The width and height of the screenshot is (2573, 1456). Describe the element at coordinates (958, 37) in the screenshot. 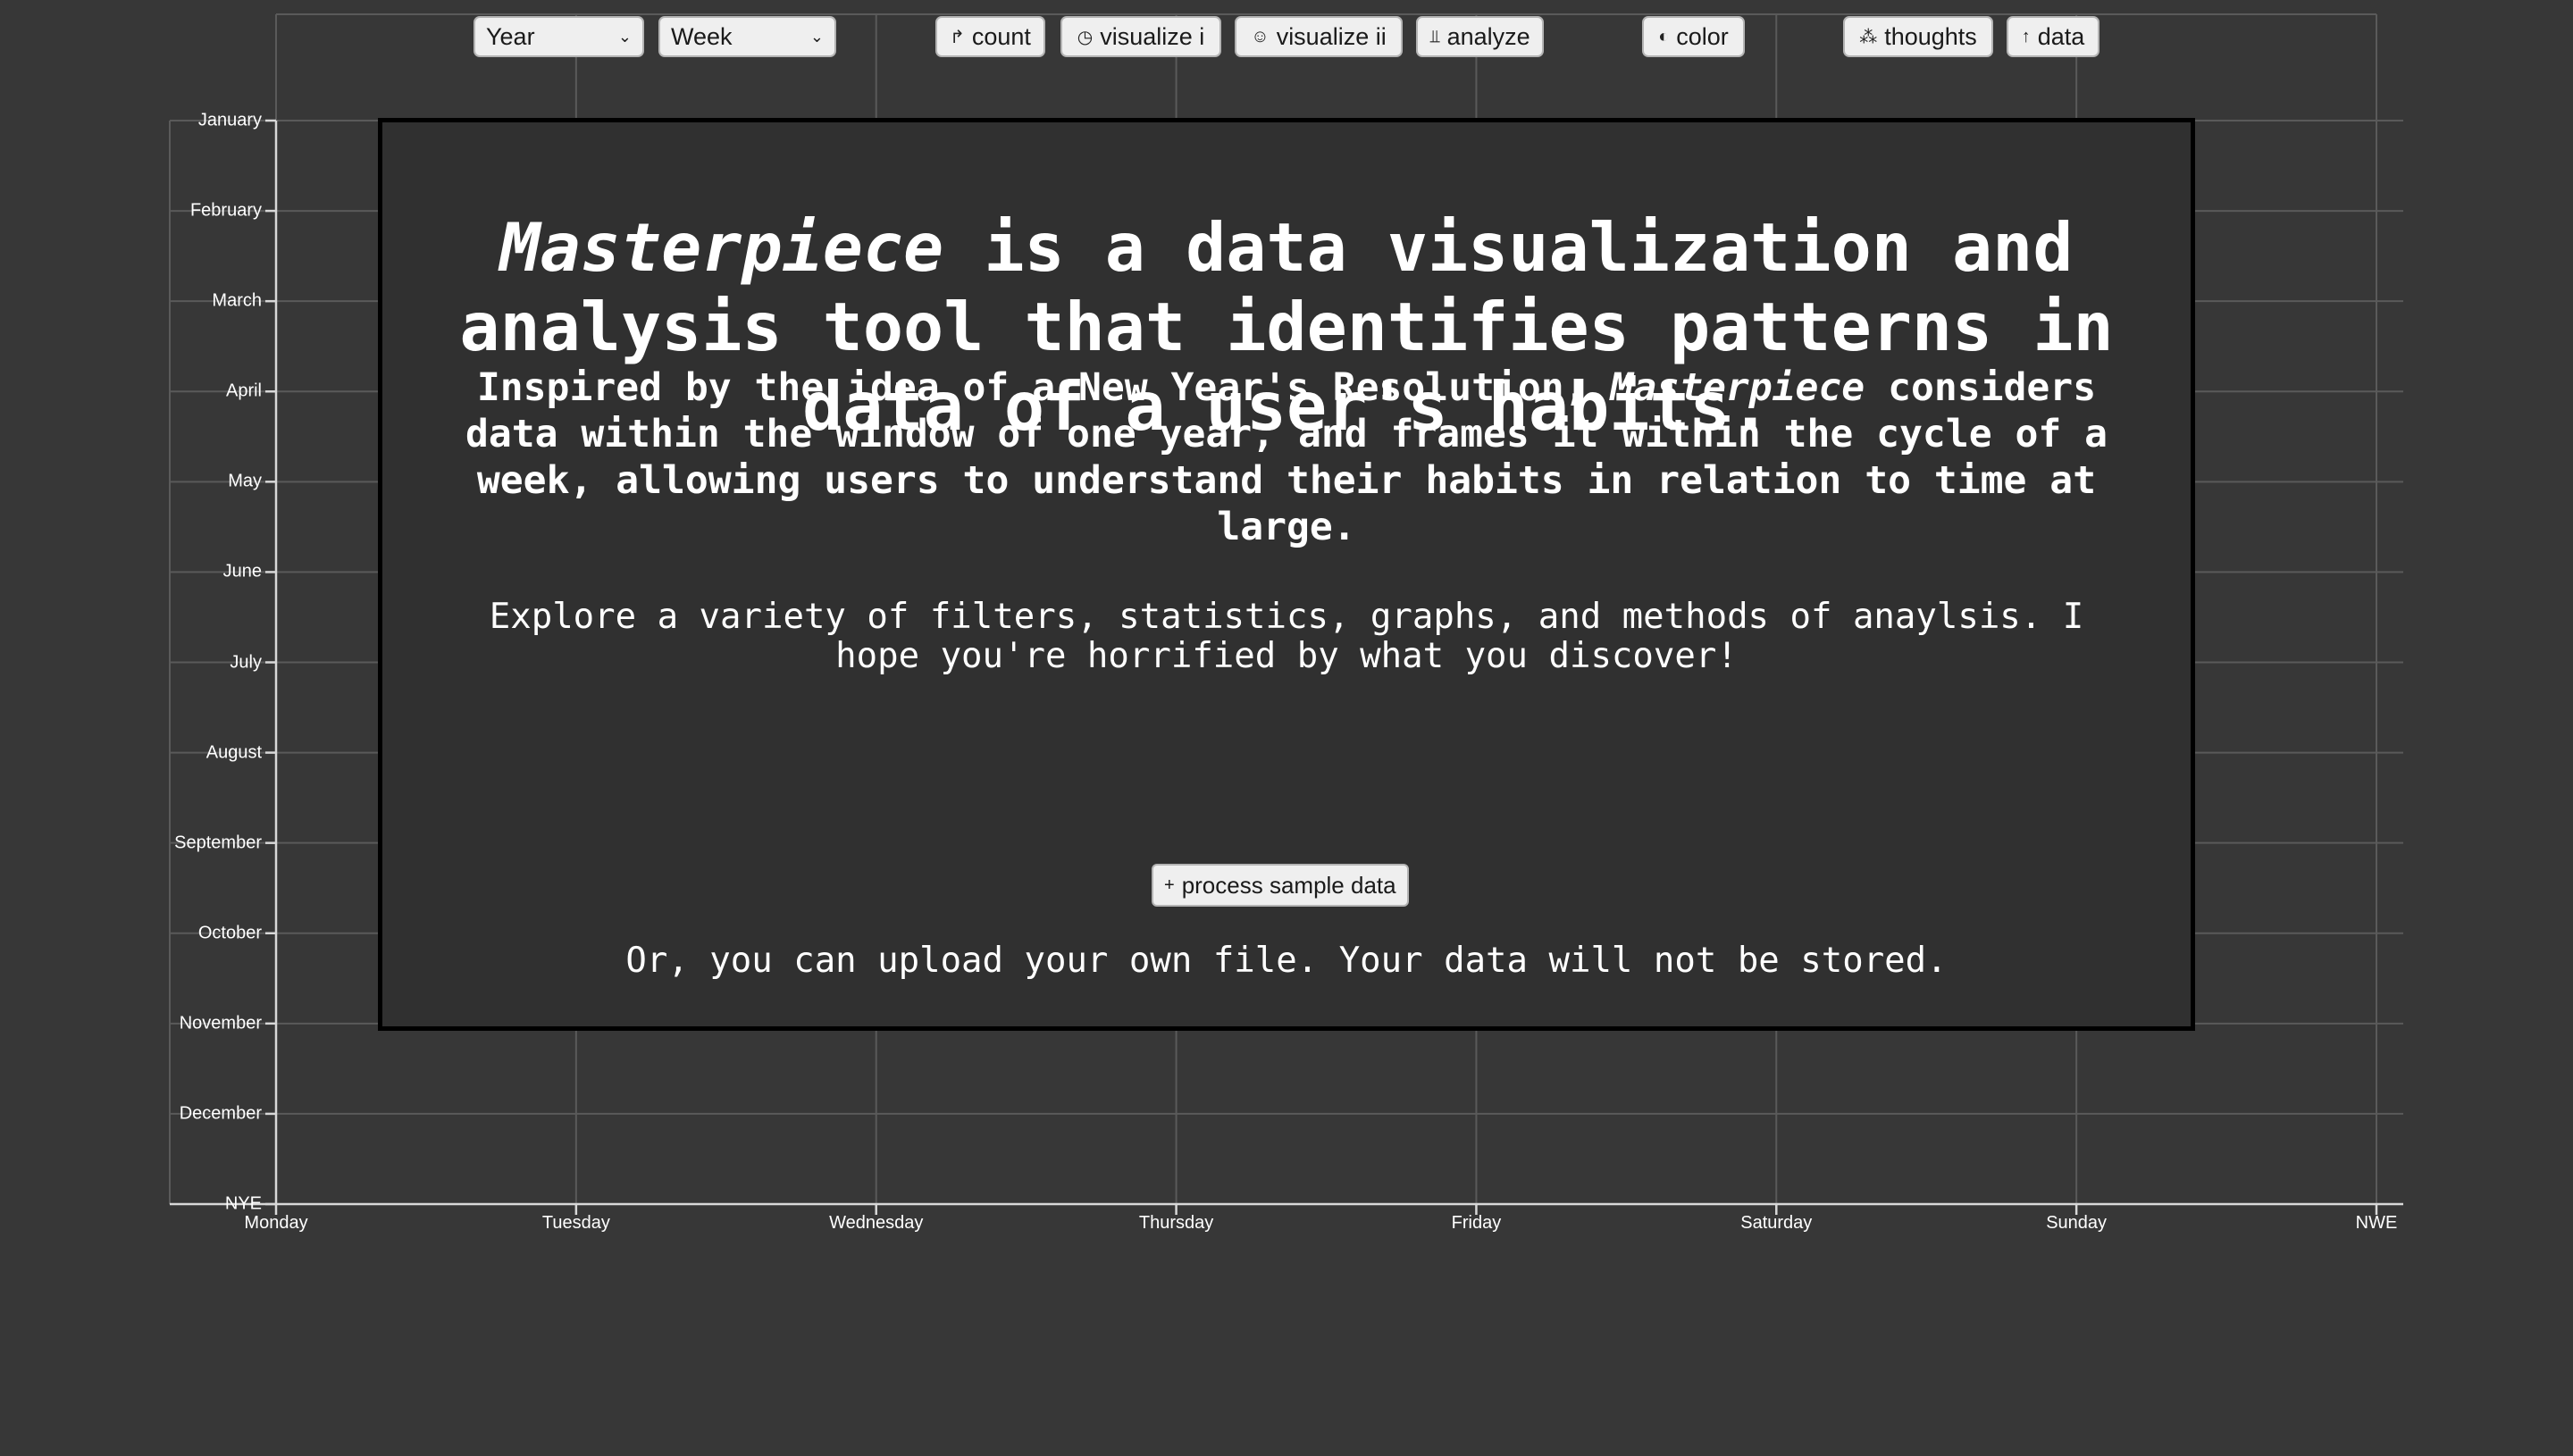

I see `count-icon: ↱` at that location.